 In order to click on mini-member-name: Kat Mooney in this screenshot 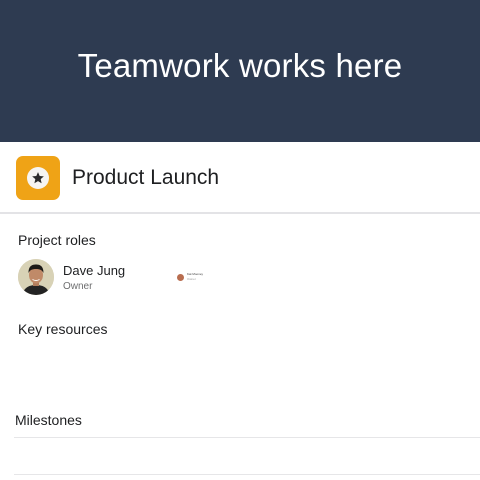, I will do `click(195, 274)`.